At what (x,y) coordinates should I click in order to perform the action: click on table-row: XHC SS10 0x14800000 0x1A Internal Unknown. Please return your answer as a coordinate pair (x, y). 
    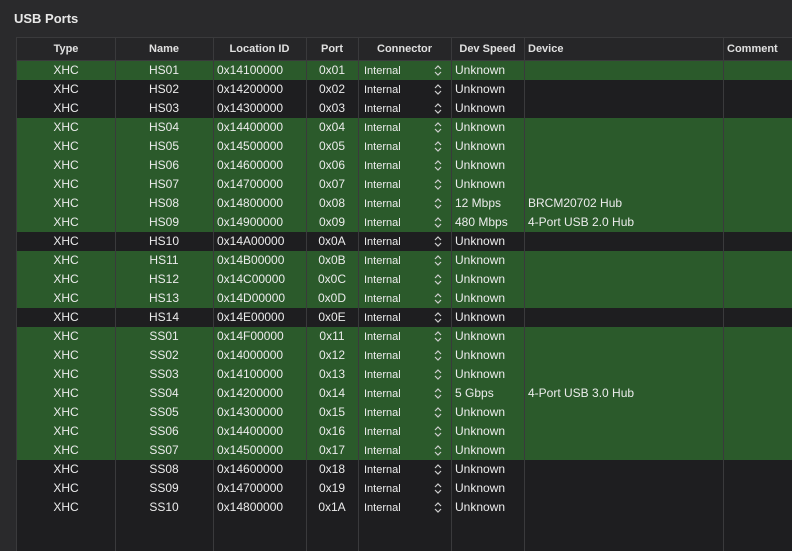
    Looking at the image, I should click on (404, 507).